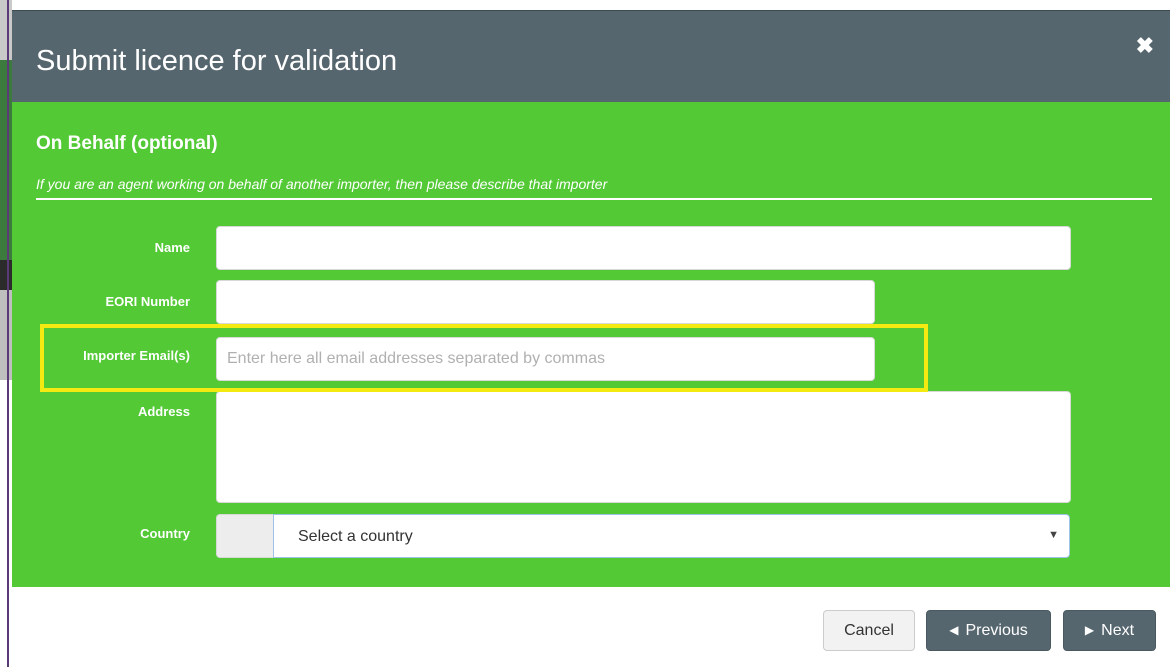 The image size is (1170, 667). I want to click on address-field, so click(643, 447).